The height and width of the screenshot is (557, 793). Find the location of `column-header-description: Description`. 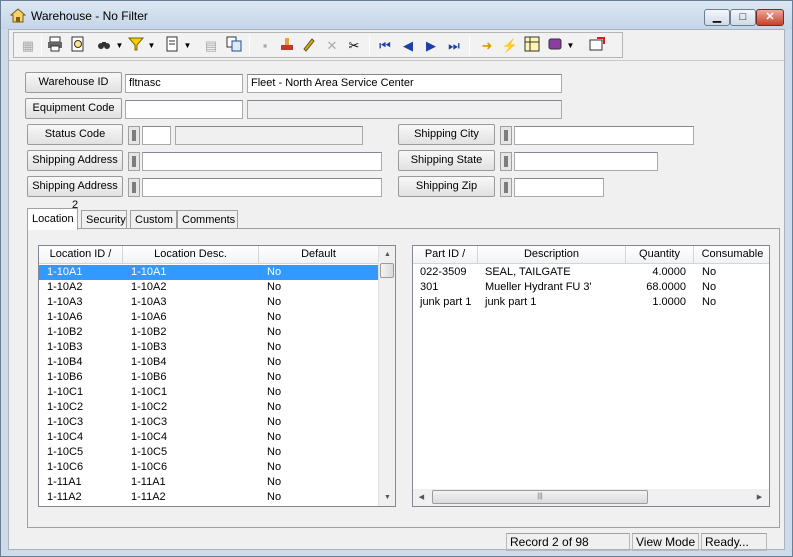

column-header-description: Description is located at coordinates (552, 255).